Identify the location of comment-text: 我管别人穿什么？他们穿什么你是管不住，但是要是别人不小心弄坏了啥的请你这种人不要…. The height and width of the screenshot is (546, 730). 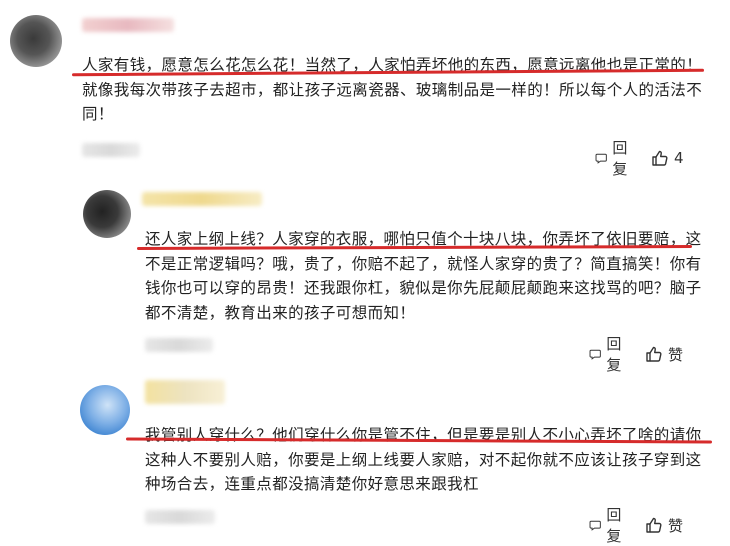
(423, 459).